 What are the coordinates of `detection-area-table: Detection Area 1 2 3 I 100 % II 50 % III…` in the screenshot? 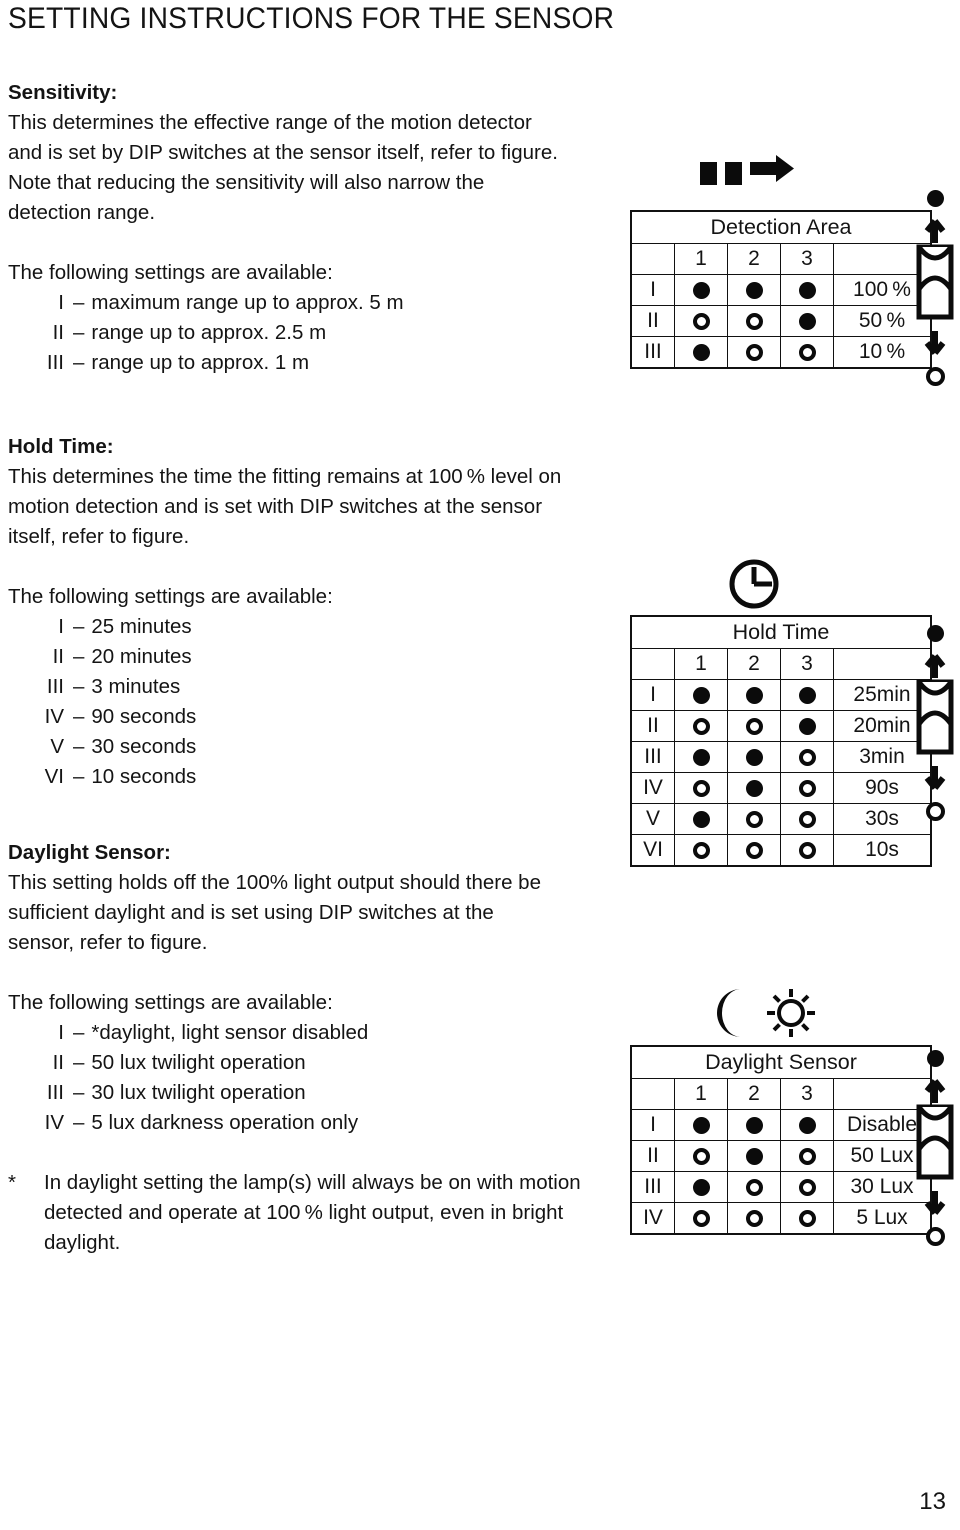 It's located at (781, 289).